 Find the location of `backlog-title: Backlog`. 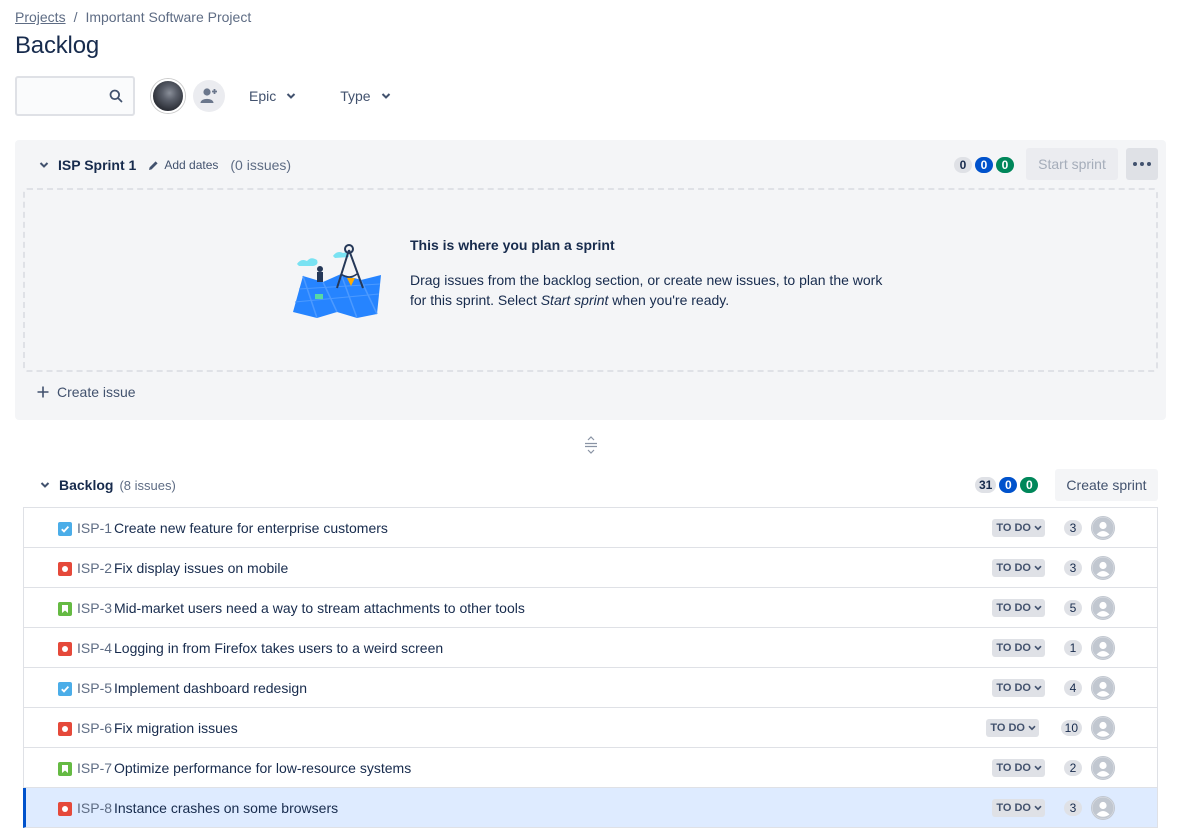

backlog-title: Backlog is located at coordinates (86, 485).